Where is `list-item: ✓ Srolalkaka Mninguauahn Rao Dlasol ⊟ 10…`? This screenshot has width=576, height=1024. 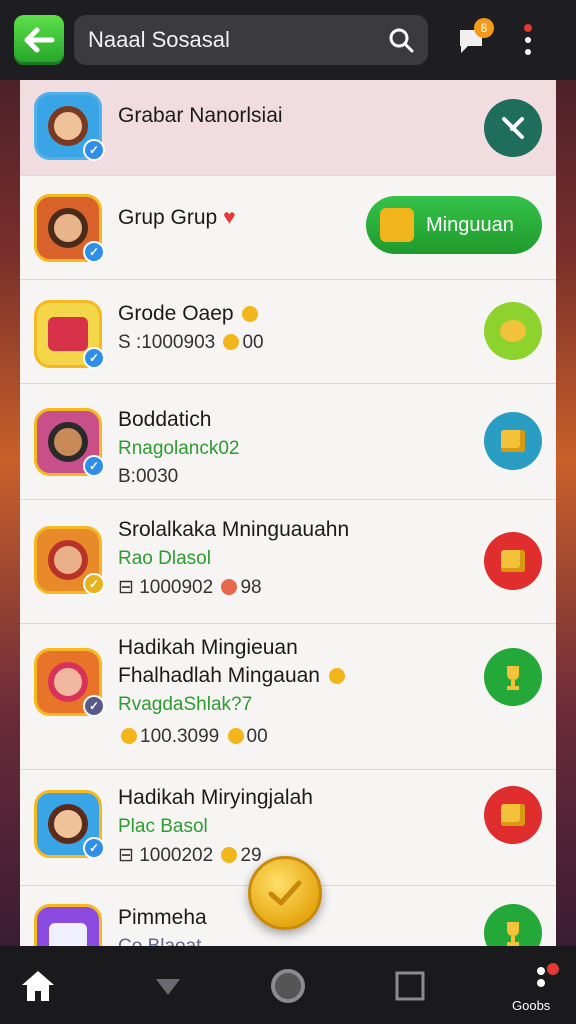
list-item: ✓ Srolalkaka Mninguauahn Rao Dlasol ⊟ 10… is located at coordinates (288, 562).